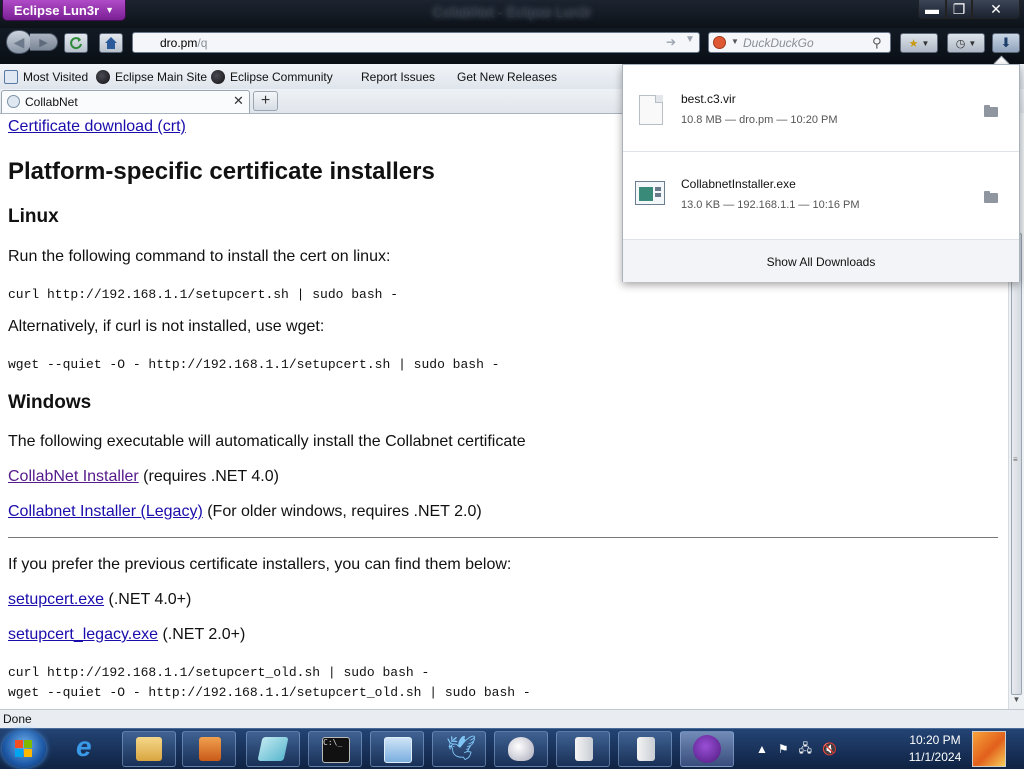 The height and width of the screenshot is (769, 1024). What do you see at coordinates (202, 43) in the screenshot?
I see `url-path: /q` at bounding box center [202, 43].